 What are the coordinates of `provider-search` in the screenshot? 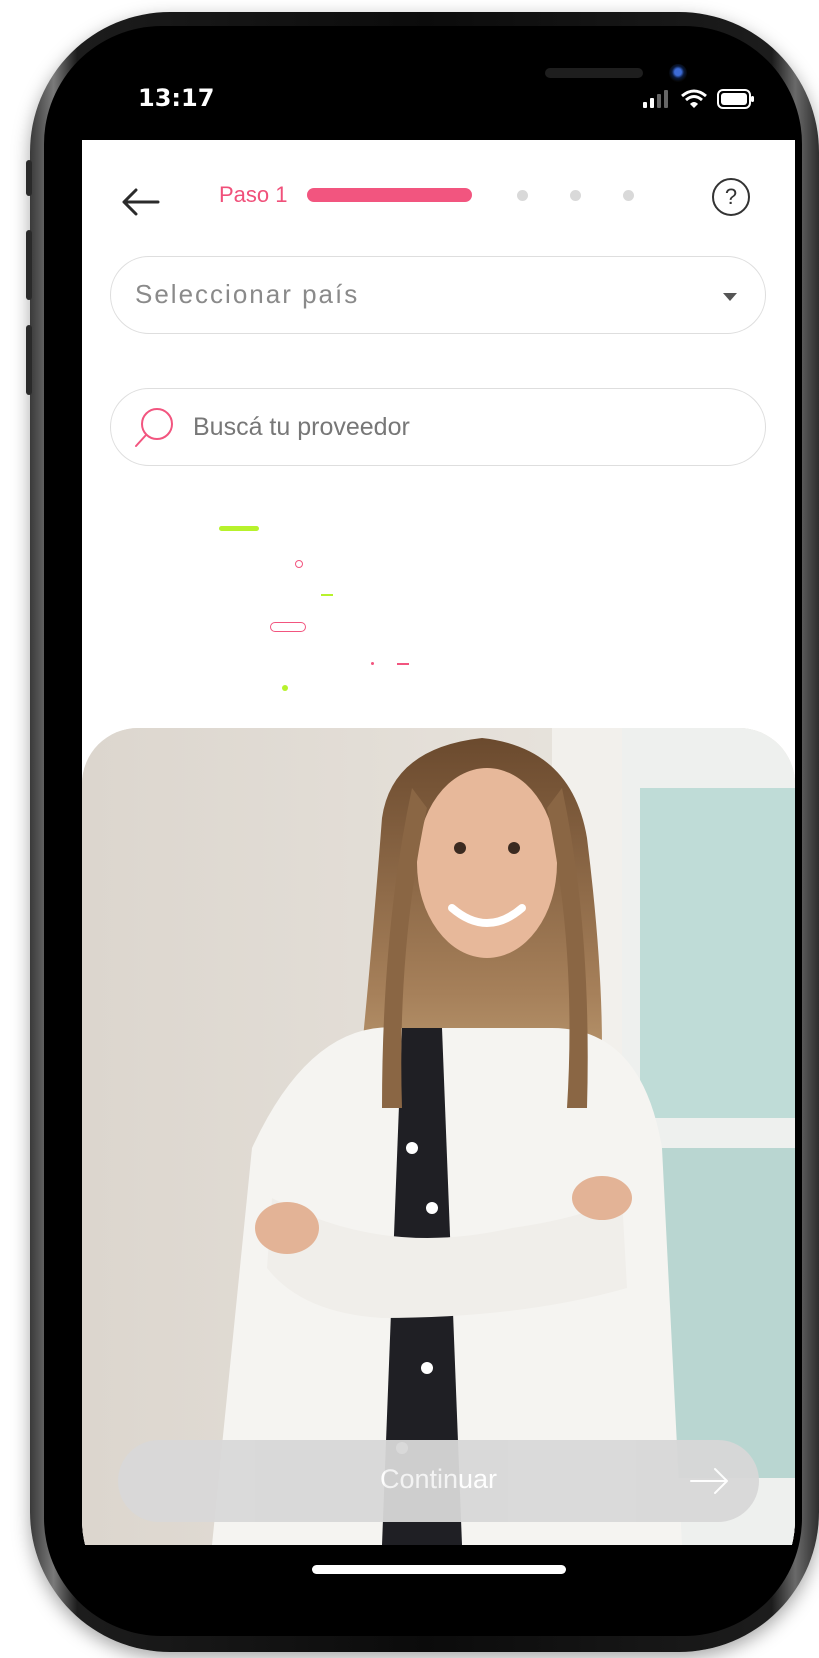 It's located at (438, 427).